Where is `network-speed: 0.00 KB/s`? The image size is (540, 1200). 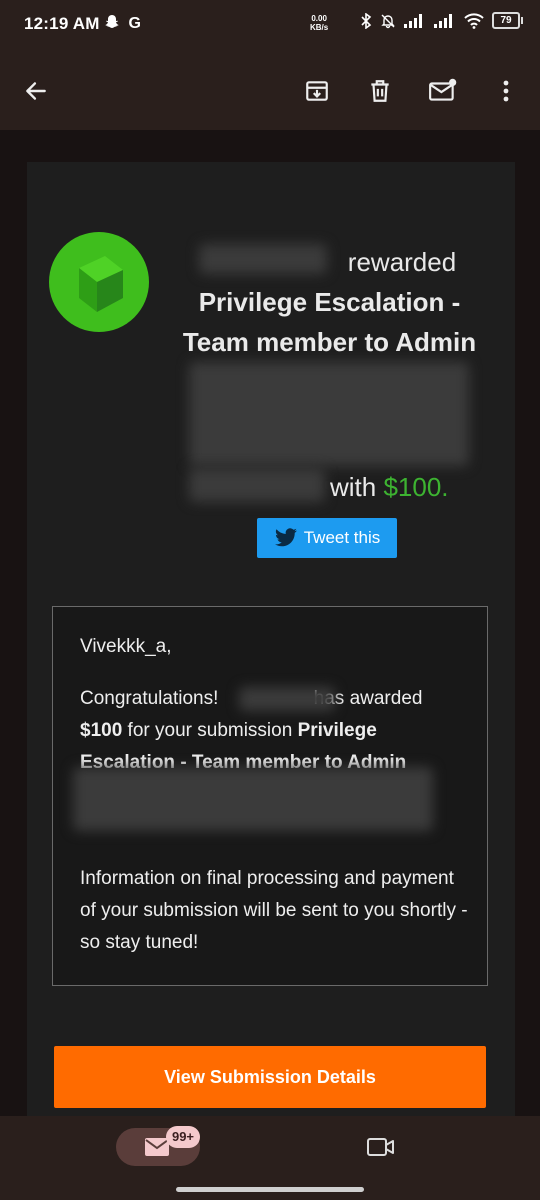 network-speed: 0.00 KB/s is located at coordinates (319, 23).